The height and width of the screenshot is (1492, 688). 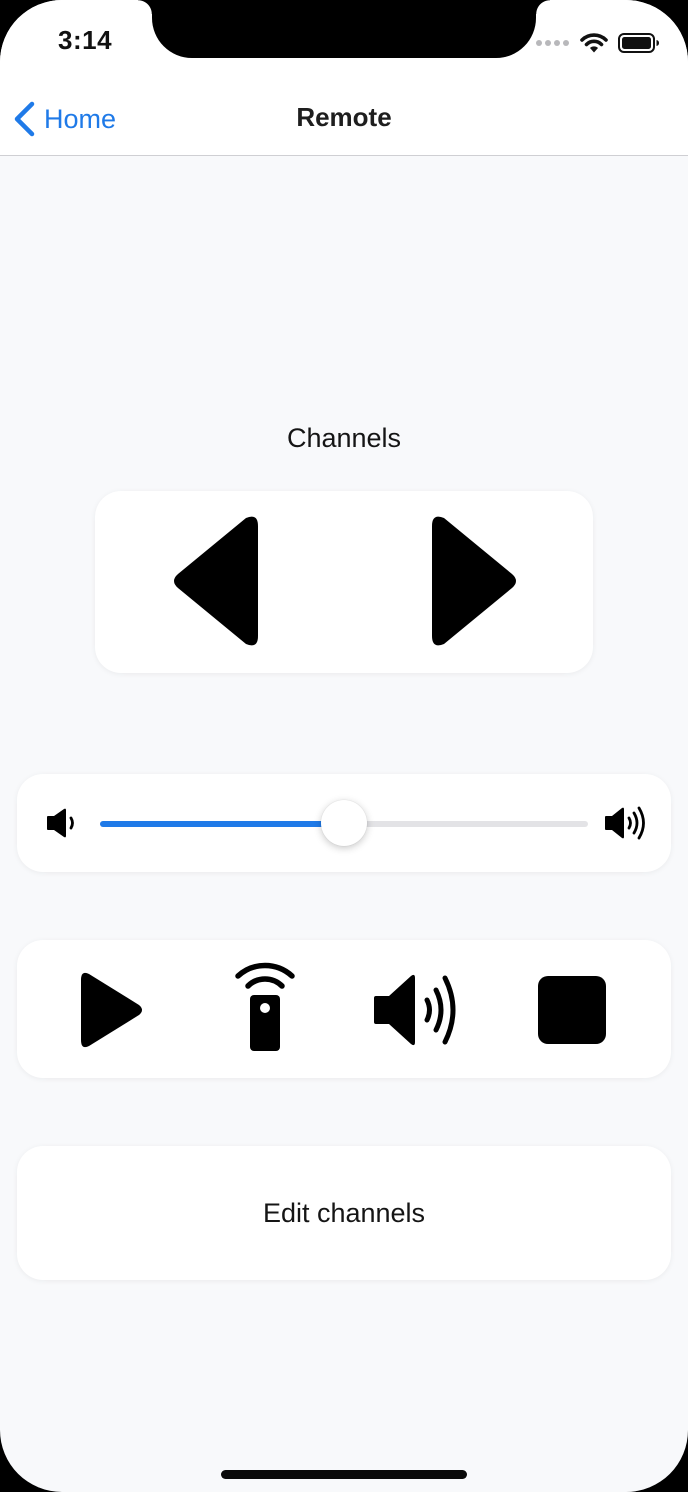 I want to click on edit-channels-label: Edit channels, so click(x=344, y=1212).